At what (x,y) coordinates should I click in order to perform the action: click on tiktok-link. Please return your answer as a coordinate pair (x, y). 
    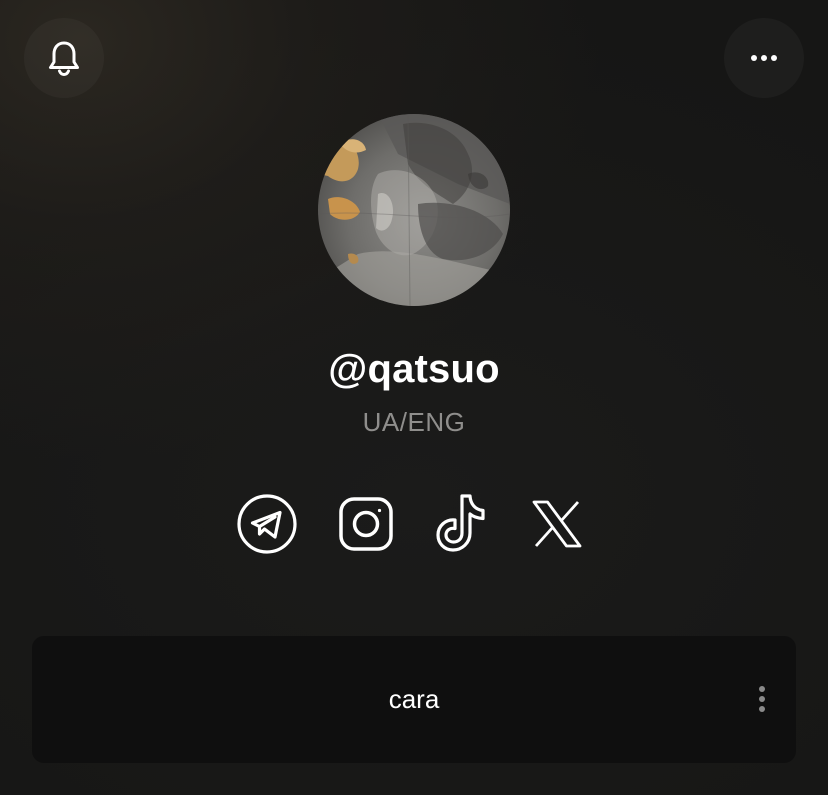
    Looking at the image, I should click on (462, 524).